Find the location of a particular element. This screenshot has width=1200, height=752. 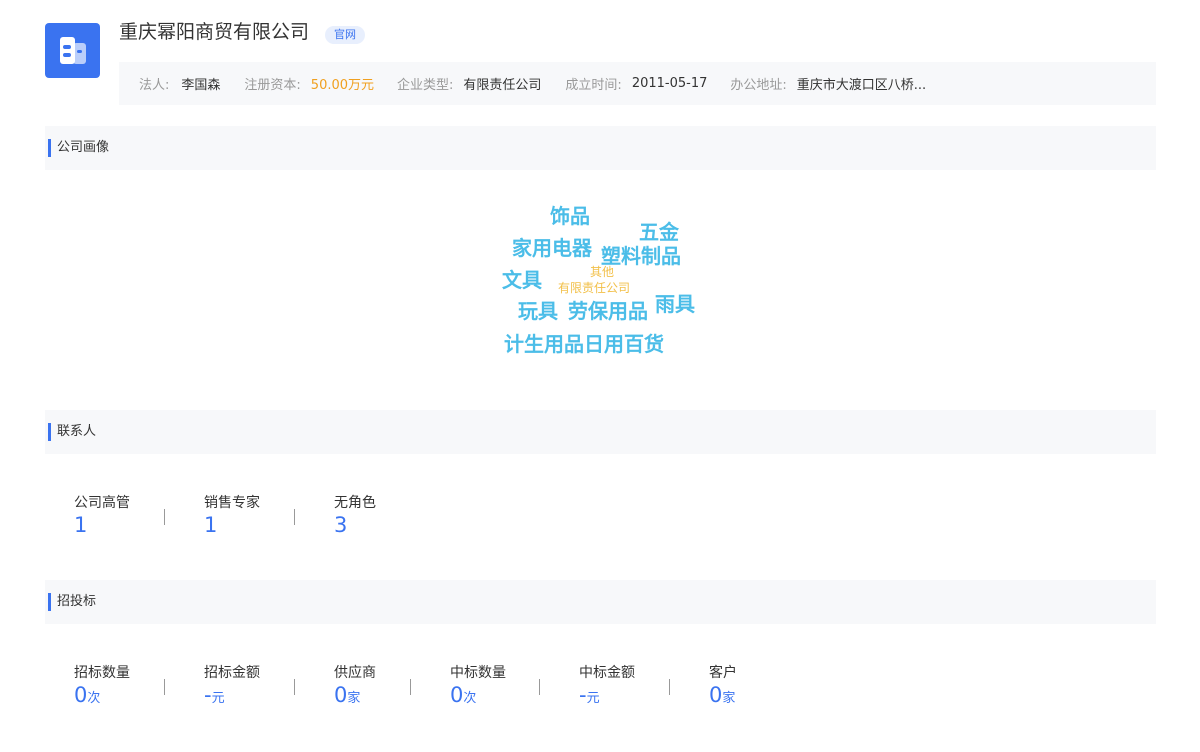

stat-label: 客户 is located at coordinates (723, 673).